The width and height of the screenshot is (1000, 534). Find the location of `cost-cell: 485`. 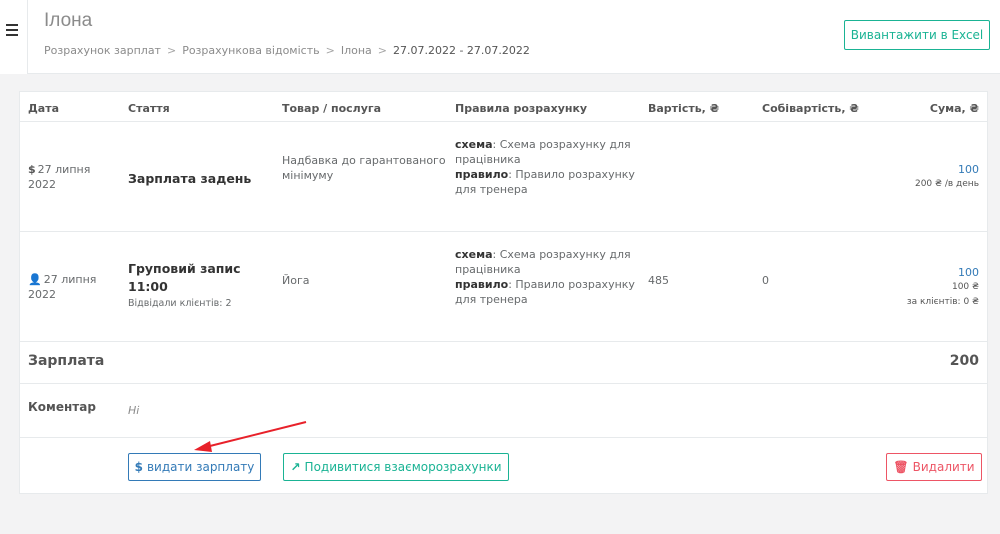

cost-cell: 485 is located at coordinates (658, 280).